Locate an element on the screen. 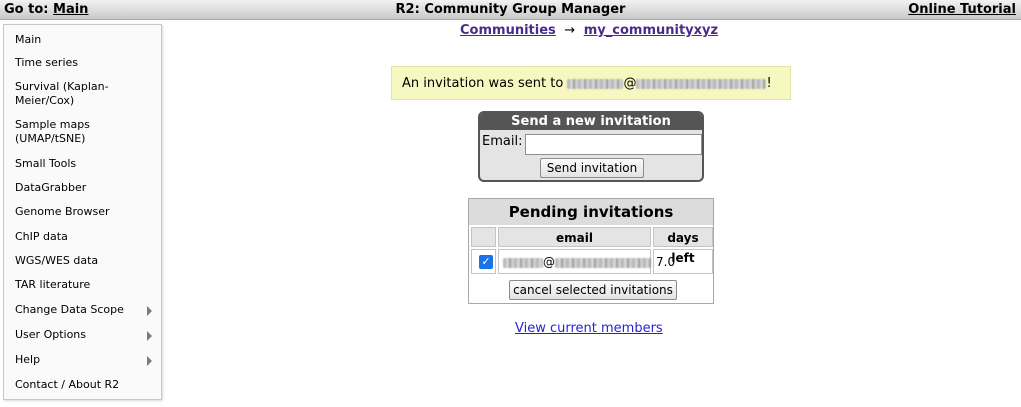 The height and width of the screenshot is (407, 1021). table-row-email-cell: @ is located at coordinates (574, 261).